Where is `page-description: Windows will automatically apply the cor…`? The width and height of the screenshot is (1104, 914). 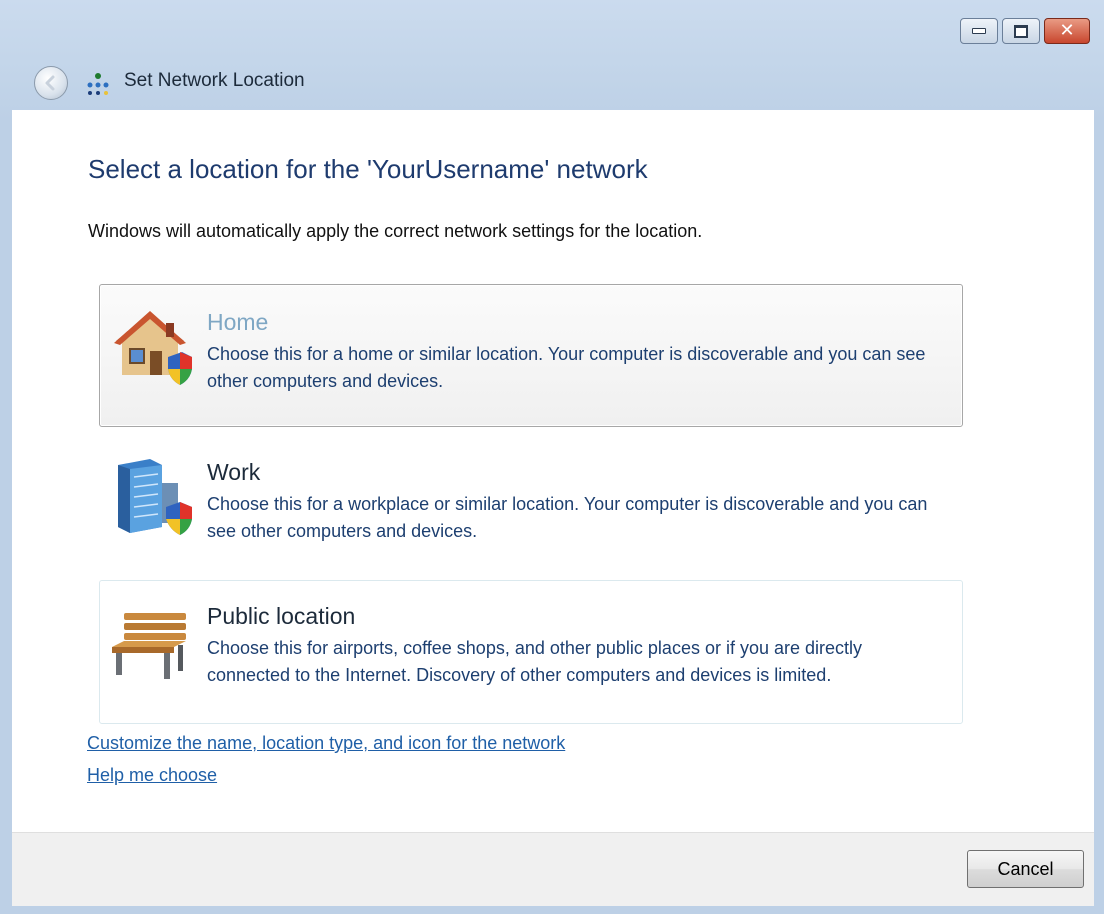 page-description: Windows will automatically apply the cor… is located at coordinates (395, 231).